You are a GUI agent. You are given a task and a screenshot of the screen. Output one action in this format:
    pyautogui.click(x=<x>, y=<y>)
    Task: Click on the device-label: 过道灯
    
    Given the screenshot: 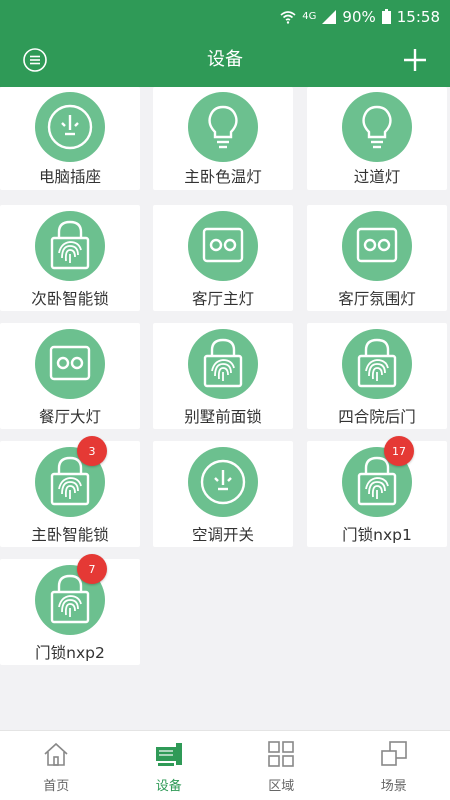 What is the action you would take?
    pyautogui.click(x=377, y=177)
    